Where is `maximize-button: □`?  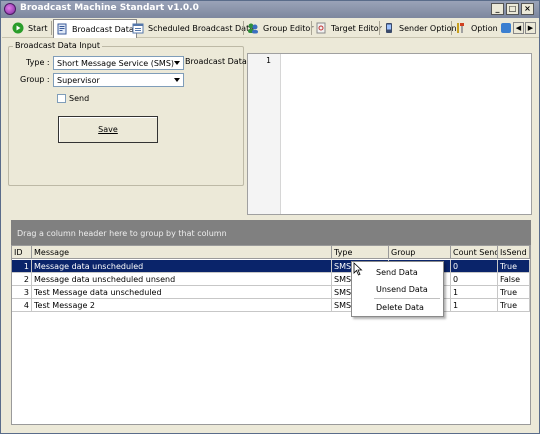
maximize-button: □ is located at coordinates (512, 9).